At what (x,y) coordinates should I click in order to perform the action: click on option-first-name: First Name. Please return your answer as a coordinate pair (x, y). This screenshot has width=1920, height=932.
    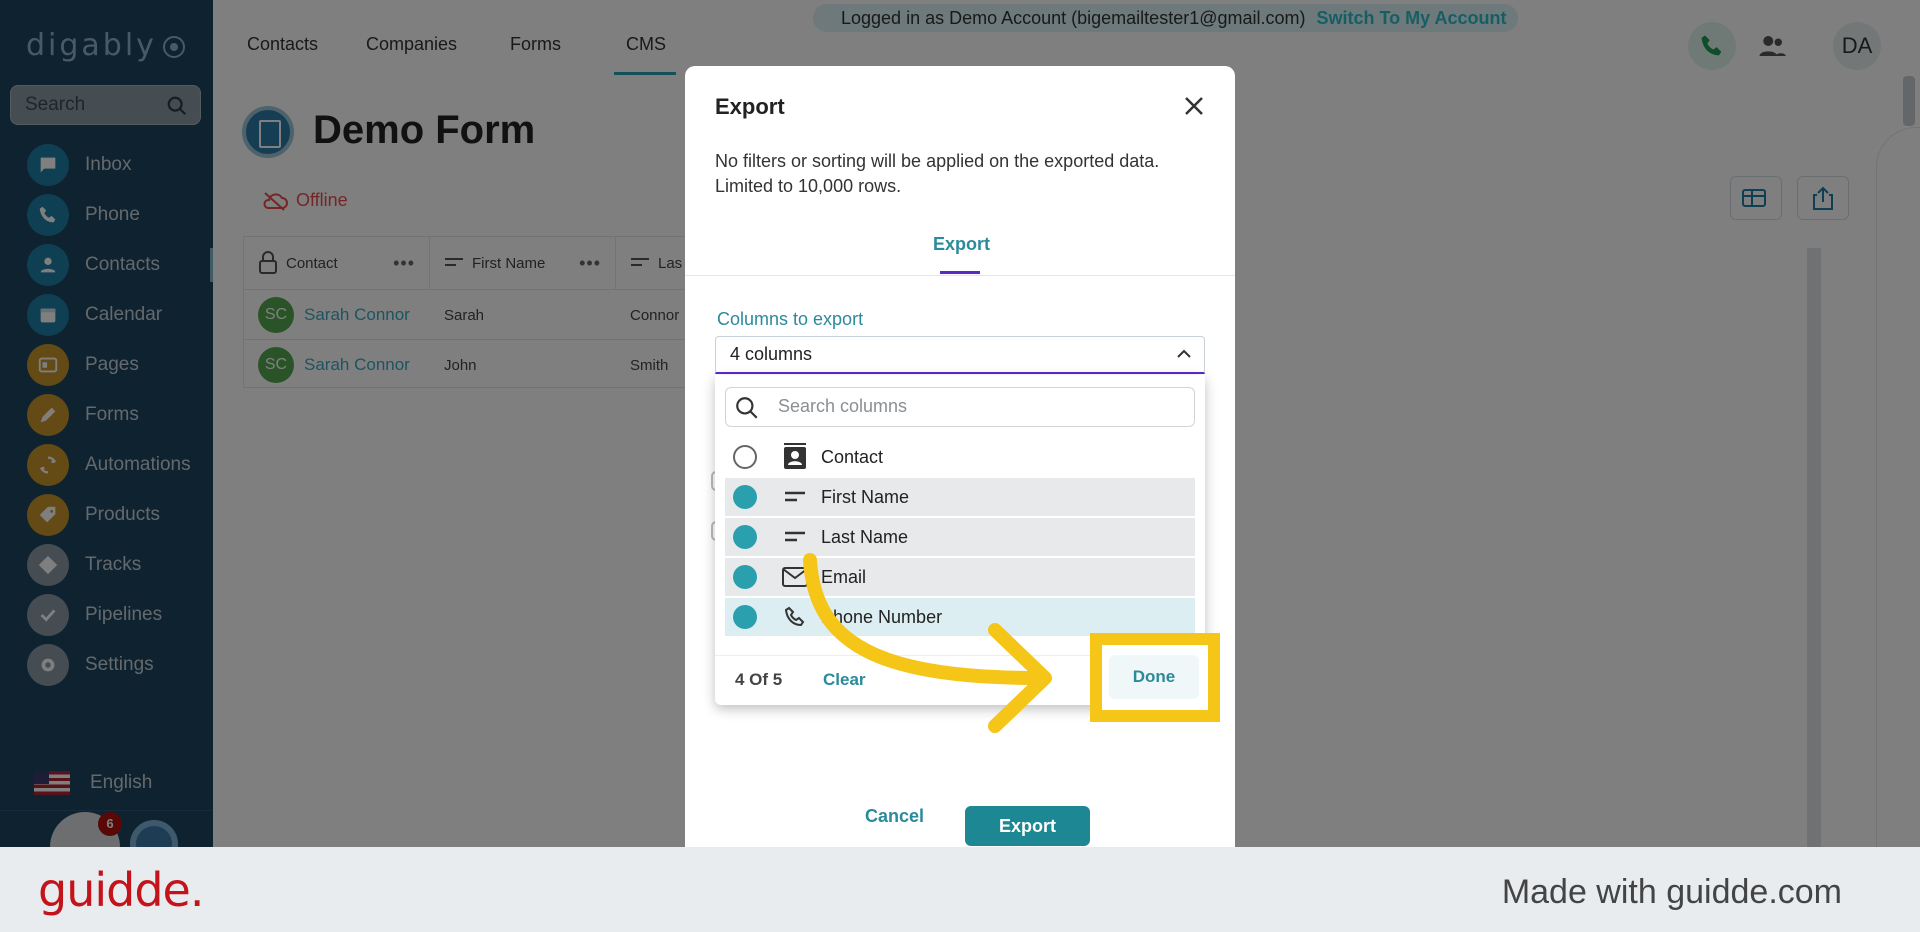
    Looking at the image, I should click on (960, 497).